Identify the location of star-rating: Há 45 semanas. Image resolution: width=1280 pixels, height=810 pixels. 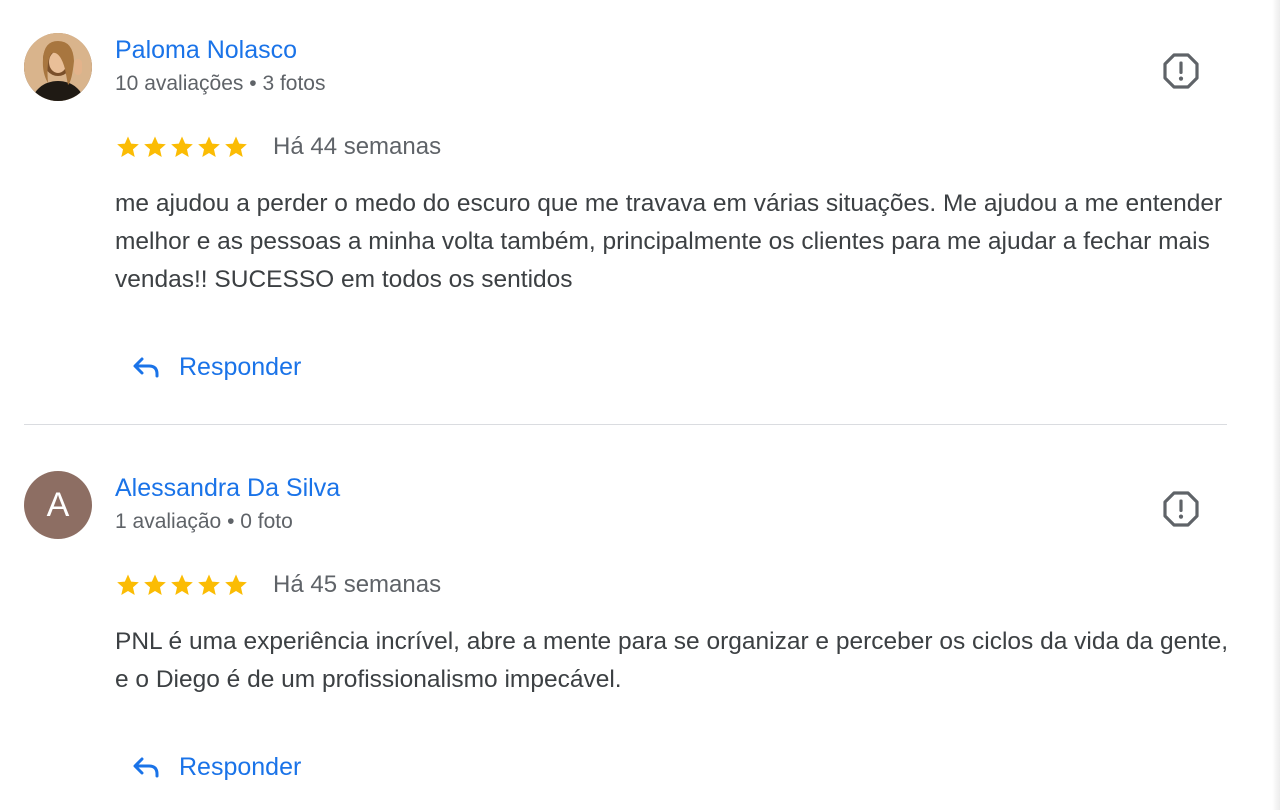
(278, 585).